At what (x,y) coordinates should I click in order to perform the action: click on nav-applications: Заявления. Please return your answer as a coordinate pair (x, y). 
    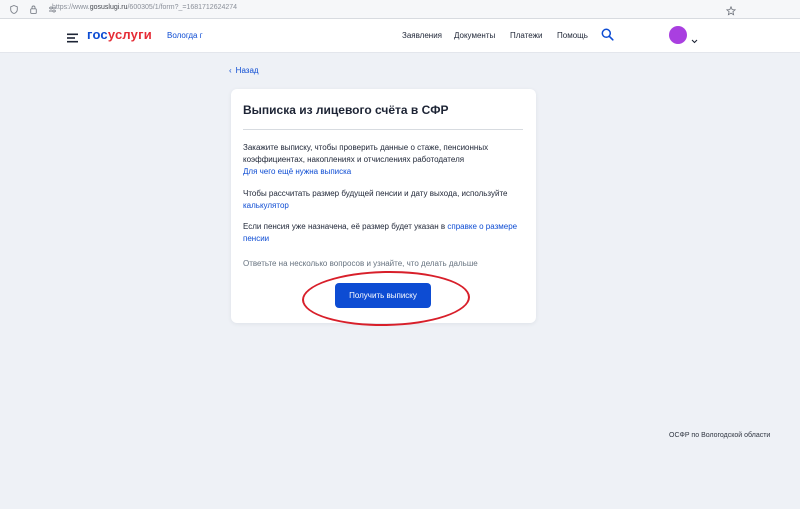
    Looking at the image, I should click on (422, 35).